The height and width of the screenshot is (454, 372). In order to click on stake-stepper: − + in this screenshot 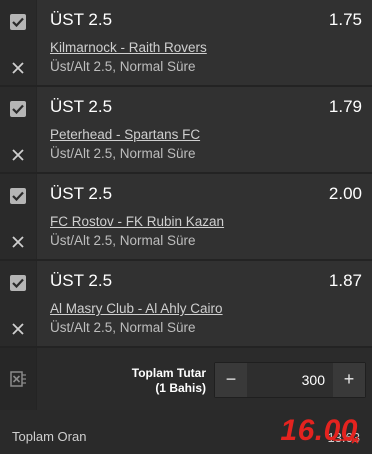, I will do `click(290, 380)`.